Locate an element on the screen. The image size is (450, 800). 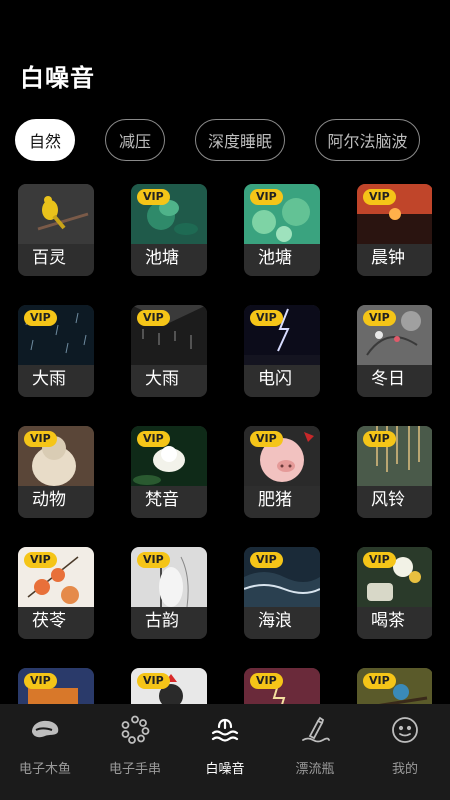
sound-label: 风铃 is located at coordinates (388, 500).